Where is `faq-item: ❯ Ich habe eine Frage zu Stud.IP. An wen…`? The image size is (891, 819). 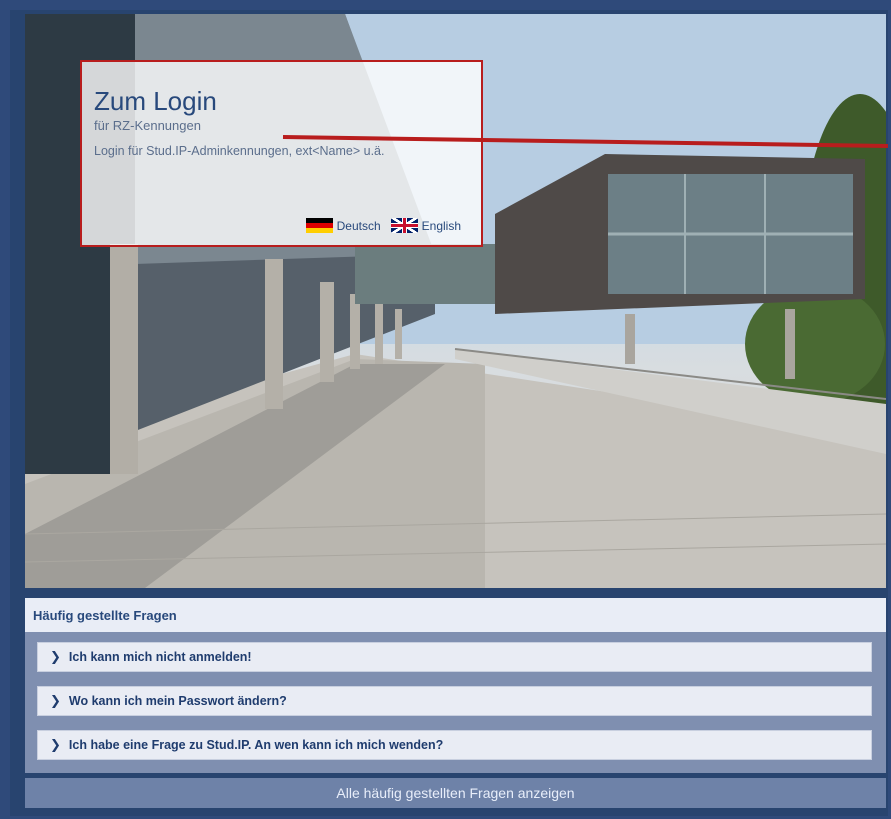 faq-item: ❯ Ich habe eine Frage zu Stud.IP. An wen… is located at coordinates (454, 745).